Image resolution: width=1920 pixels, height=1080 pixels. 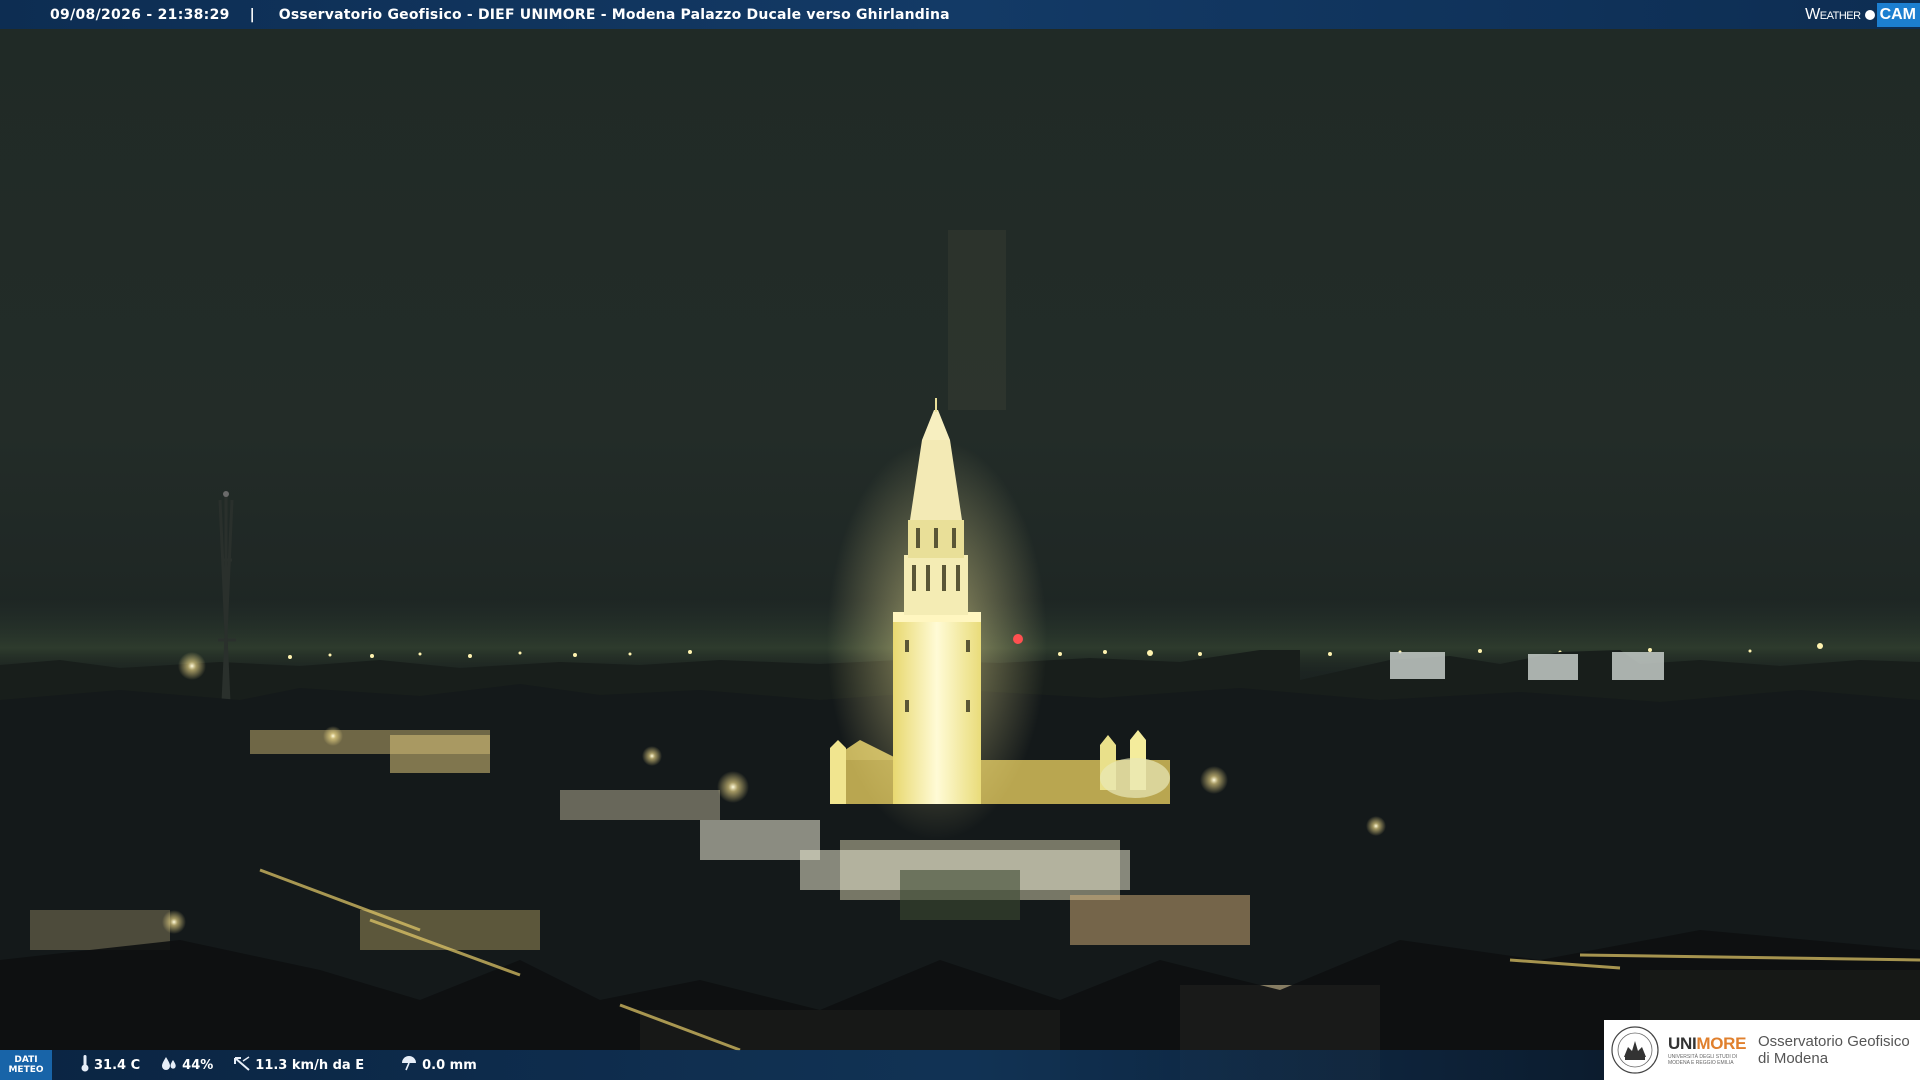 I want to click on unimore-more: MORE, so click(x=1721, y=1043).